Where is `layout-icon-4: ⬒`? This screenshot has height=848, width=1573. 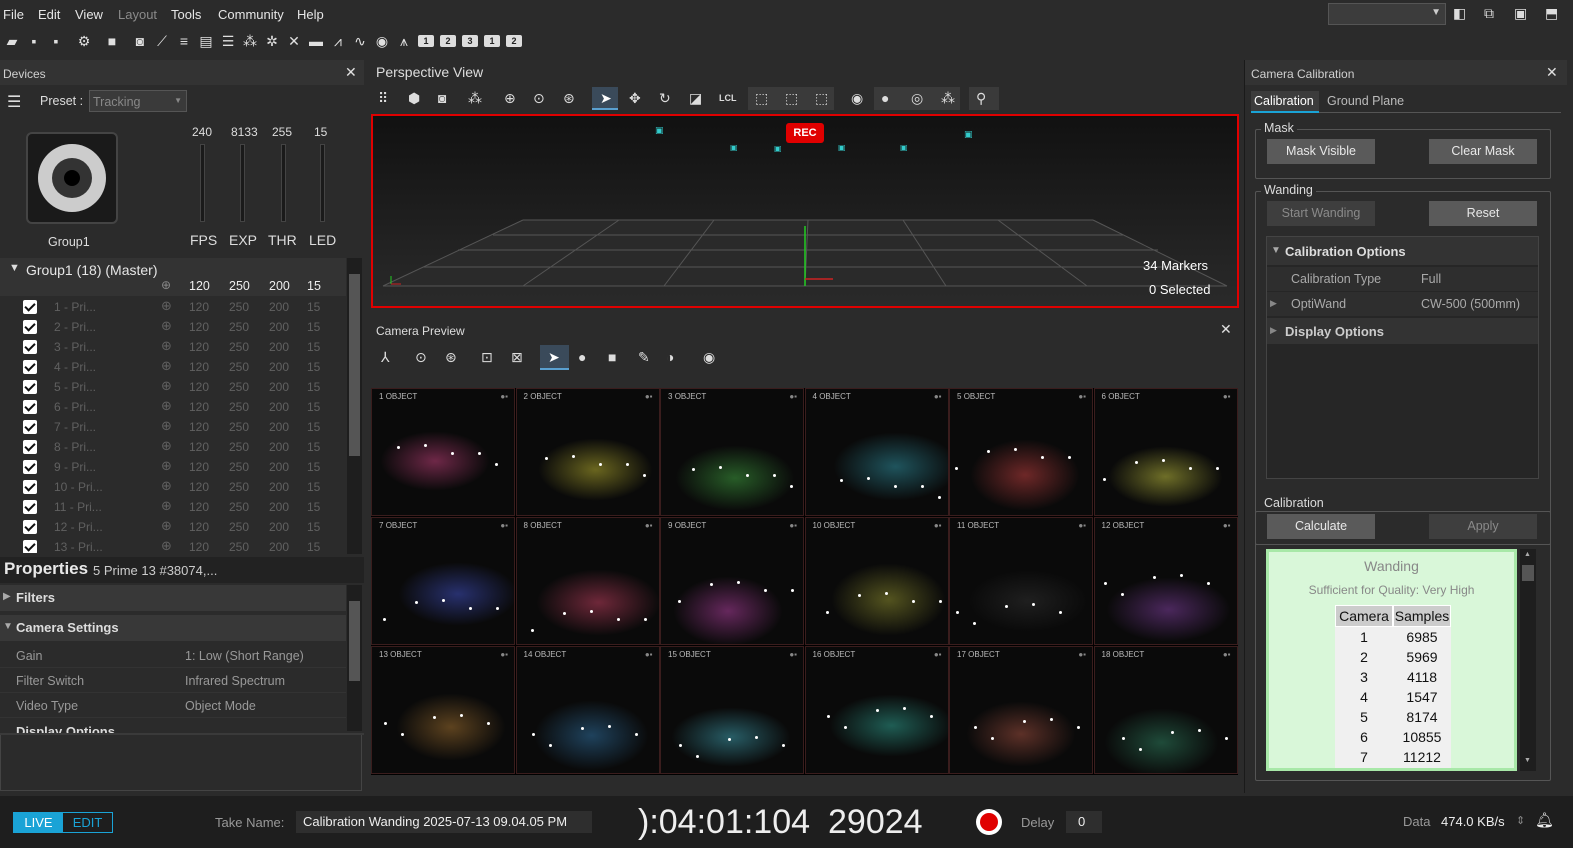
layout-icon-4: ⬒ is located at coordinates (1551, 13).